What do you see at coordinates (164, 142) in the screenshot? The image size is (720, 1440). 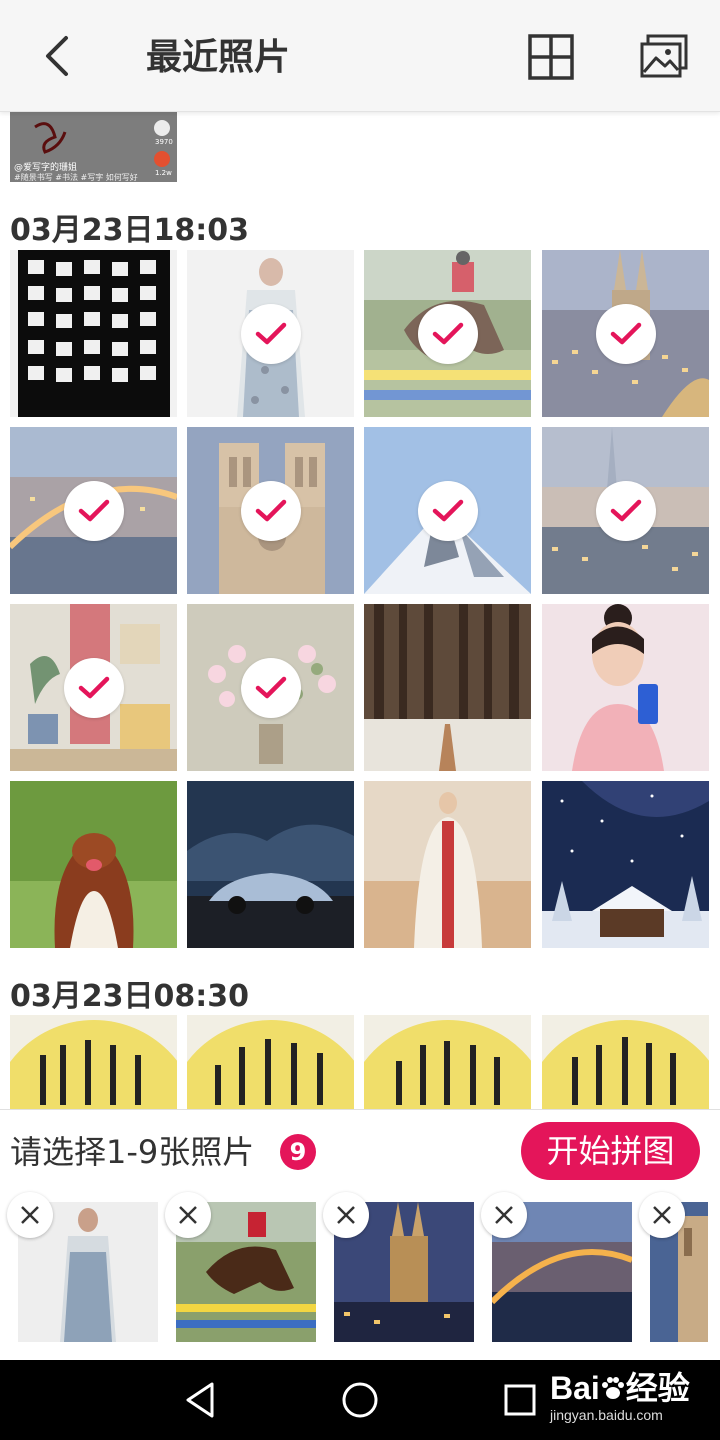 I see `preview-stat-comments: 3970` at bounding box center [164, 142].